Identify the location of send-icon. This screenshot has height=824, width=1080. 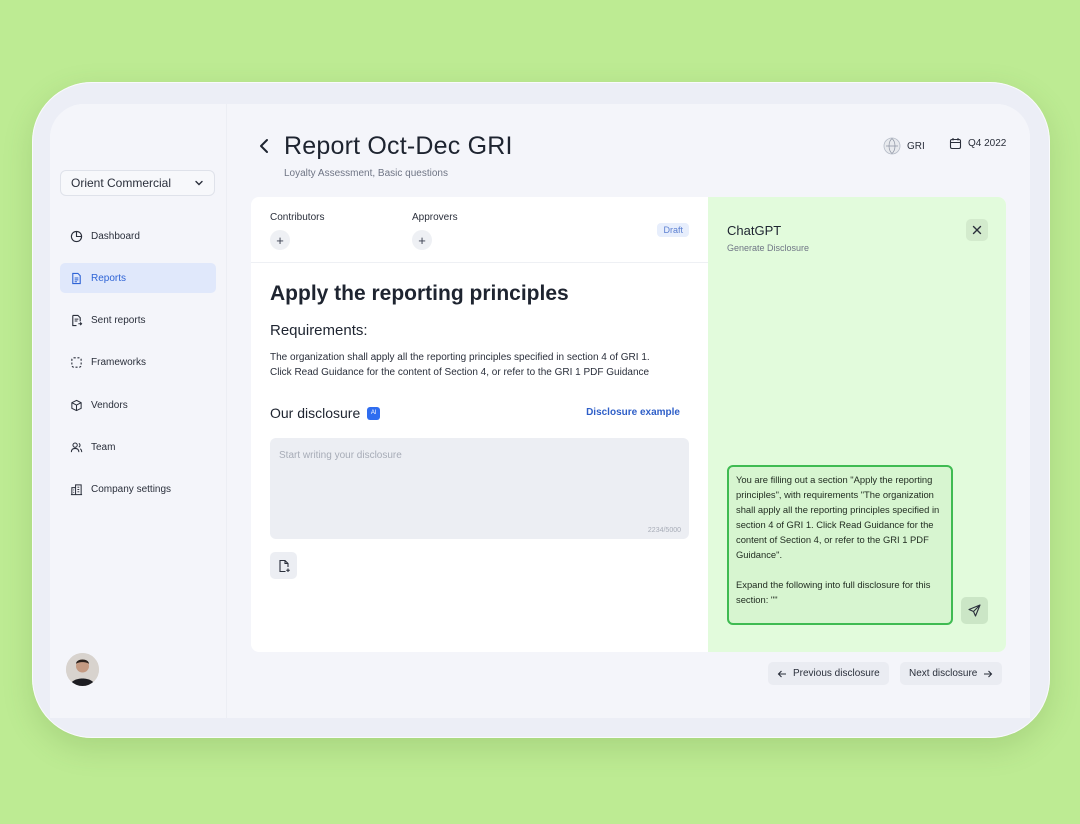
(974, 610).